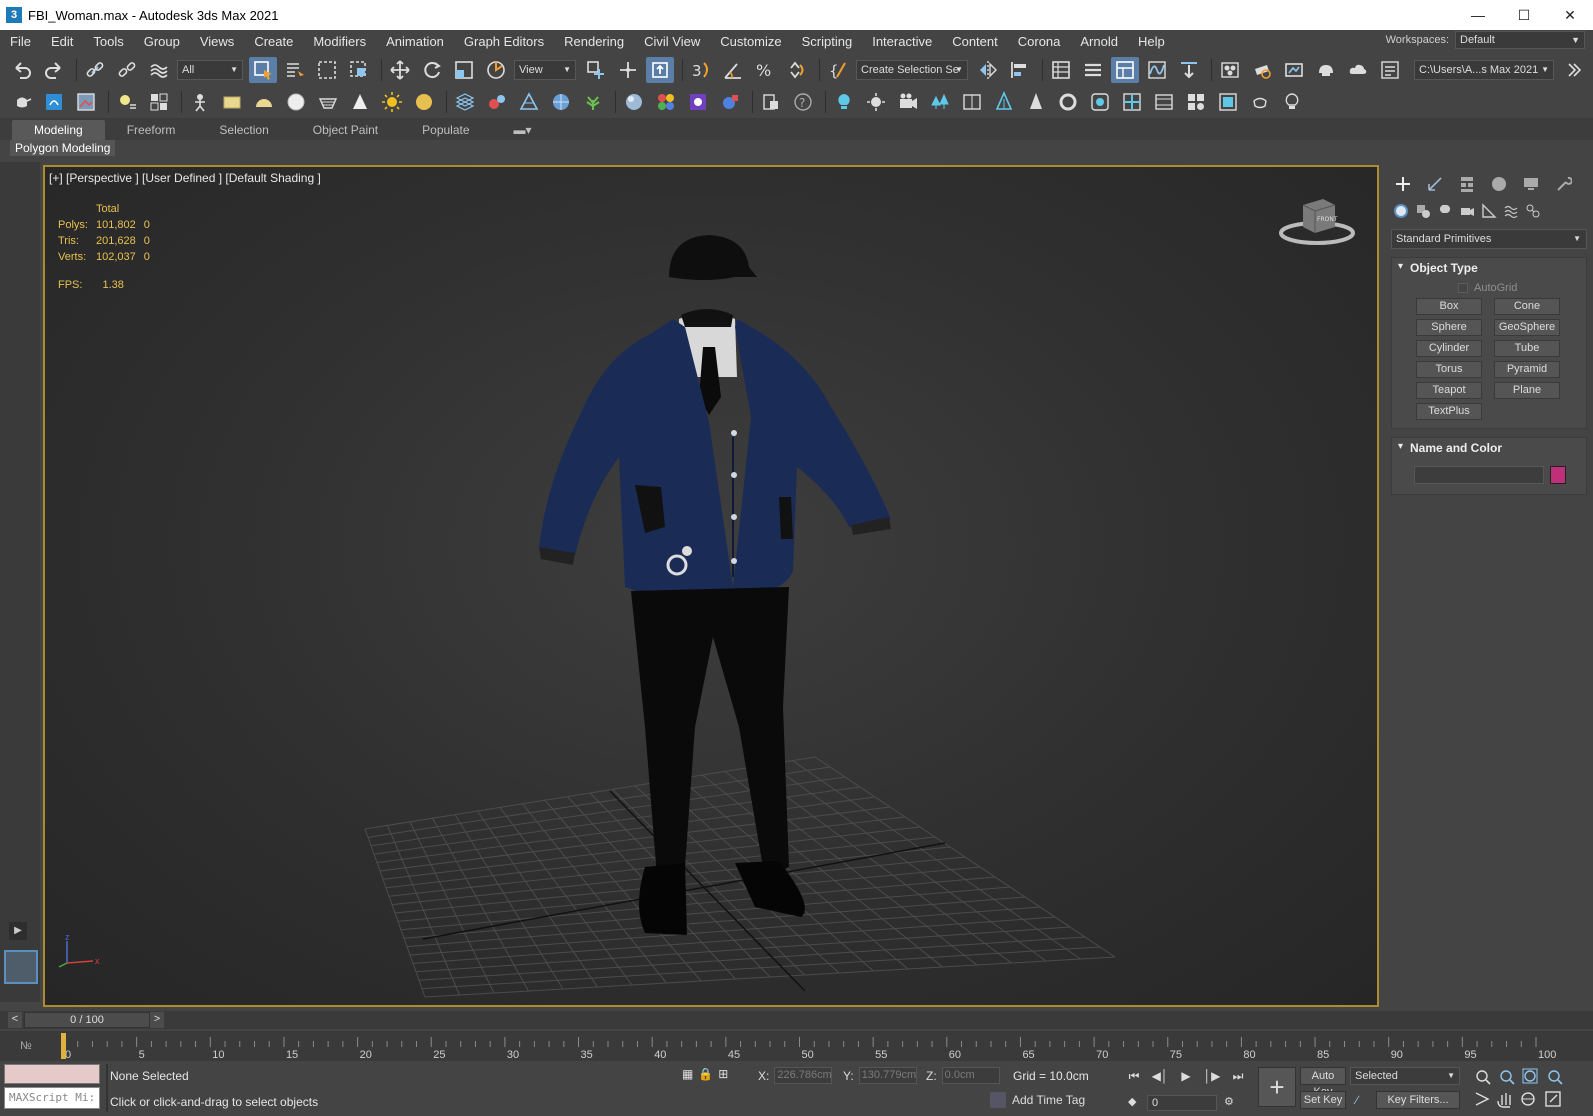 The height and width of the screenshot is (1116, 1593). What do you see at coordinates (1323, 1100) in the screenshot?
I see `set-key-button: Set Key` at bounding box center [1323, 1100].